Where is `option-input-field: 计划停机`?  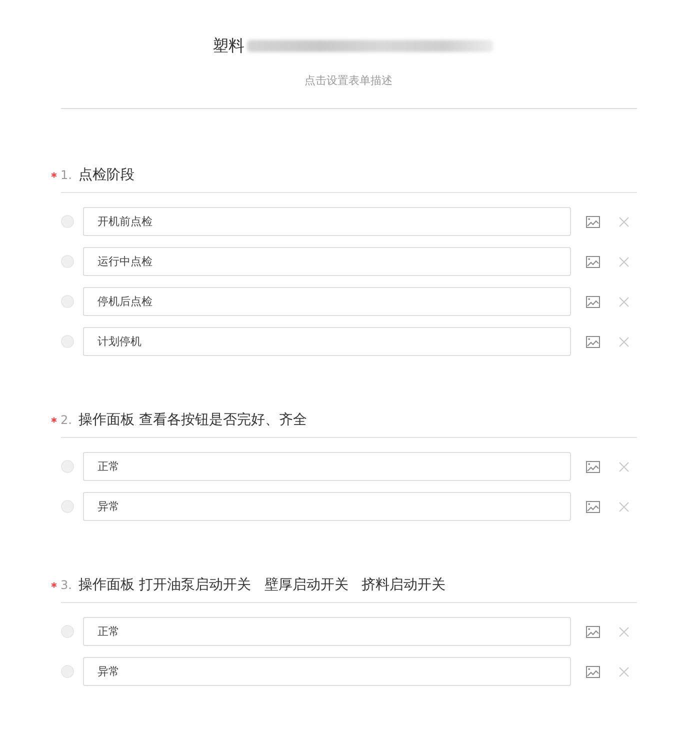
option-input-field: 计划停机 is located at coordinates (326, 341).